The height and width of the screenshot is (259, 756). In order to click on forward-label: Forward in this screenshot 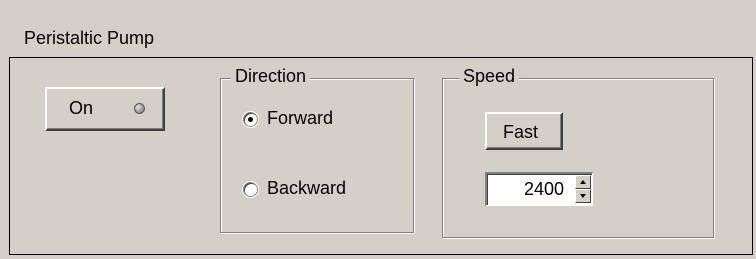, I will do `click(300, 118)`.